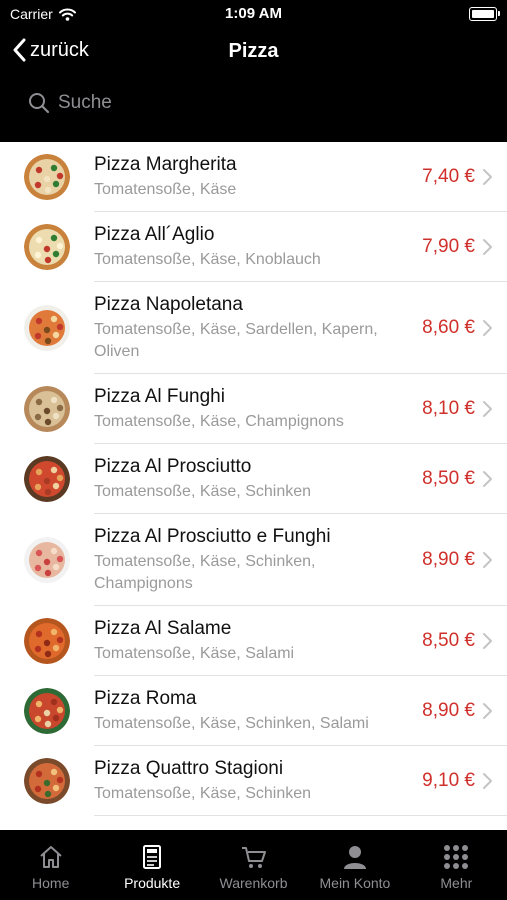 This screenshot has height=900, width=507. What do you see at coordinates (19, 50) in the screenshot?
I see `chevron-left-icon` at bounding box center [19, 50].